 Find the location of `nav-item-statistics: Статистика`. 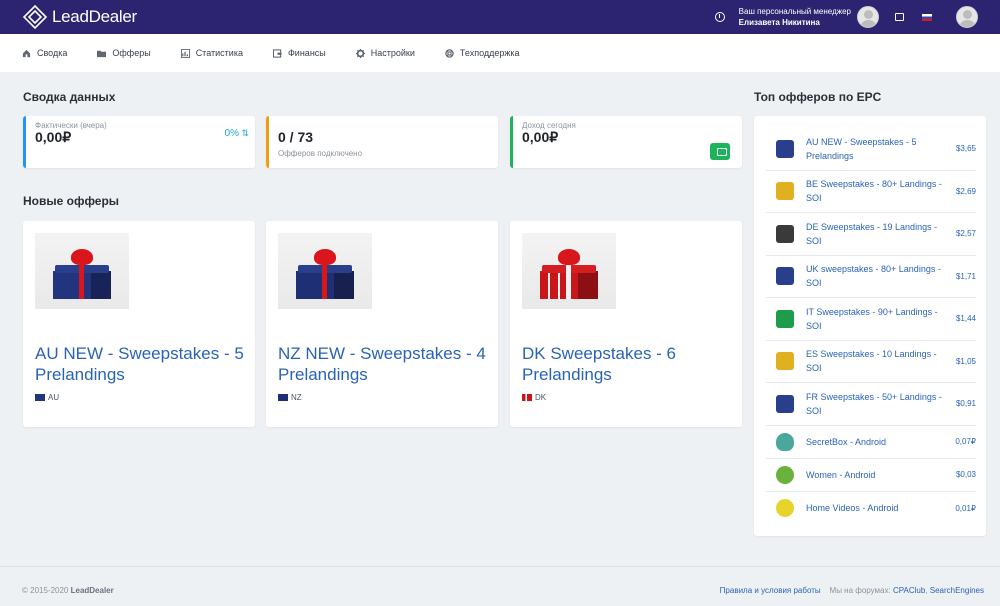

nav-item-statistics: Статистика is located at coordinates (211, 53).